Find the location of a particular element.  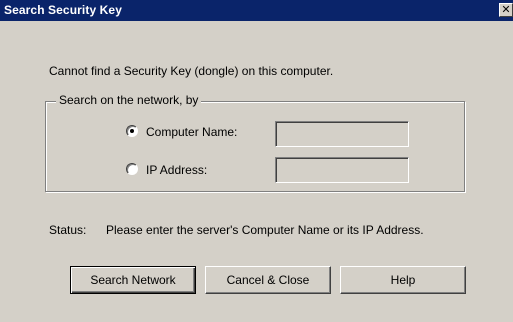

title-bar: Search Security Key ✕ is located at coordinates (256, 10).